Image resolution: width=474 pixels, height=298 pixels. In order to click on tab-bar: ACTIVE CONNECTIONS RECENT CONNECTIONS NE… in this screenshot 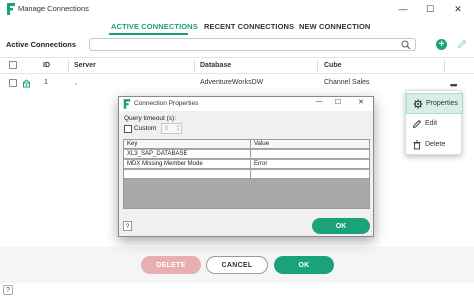, I will do `click(237, 27)`.